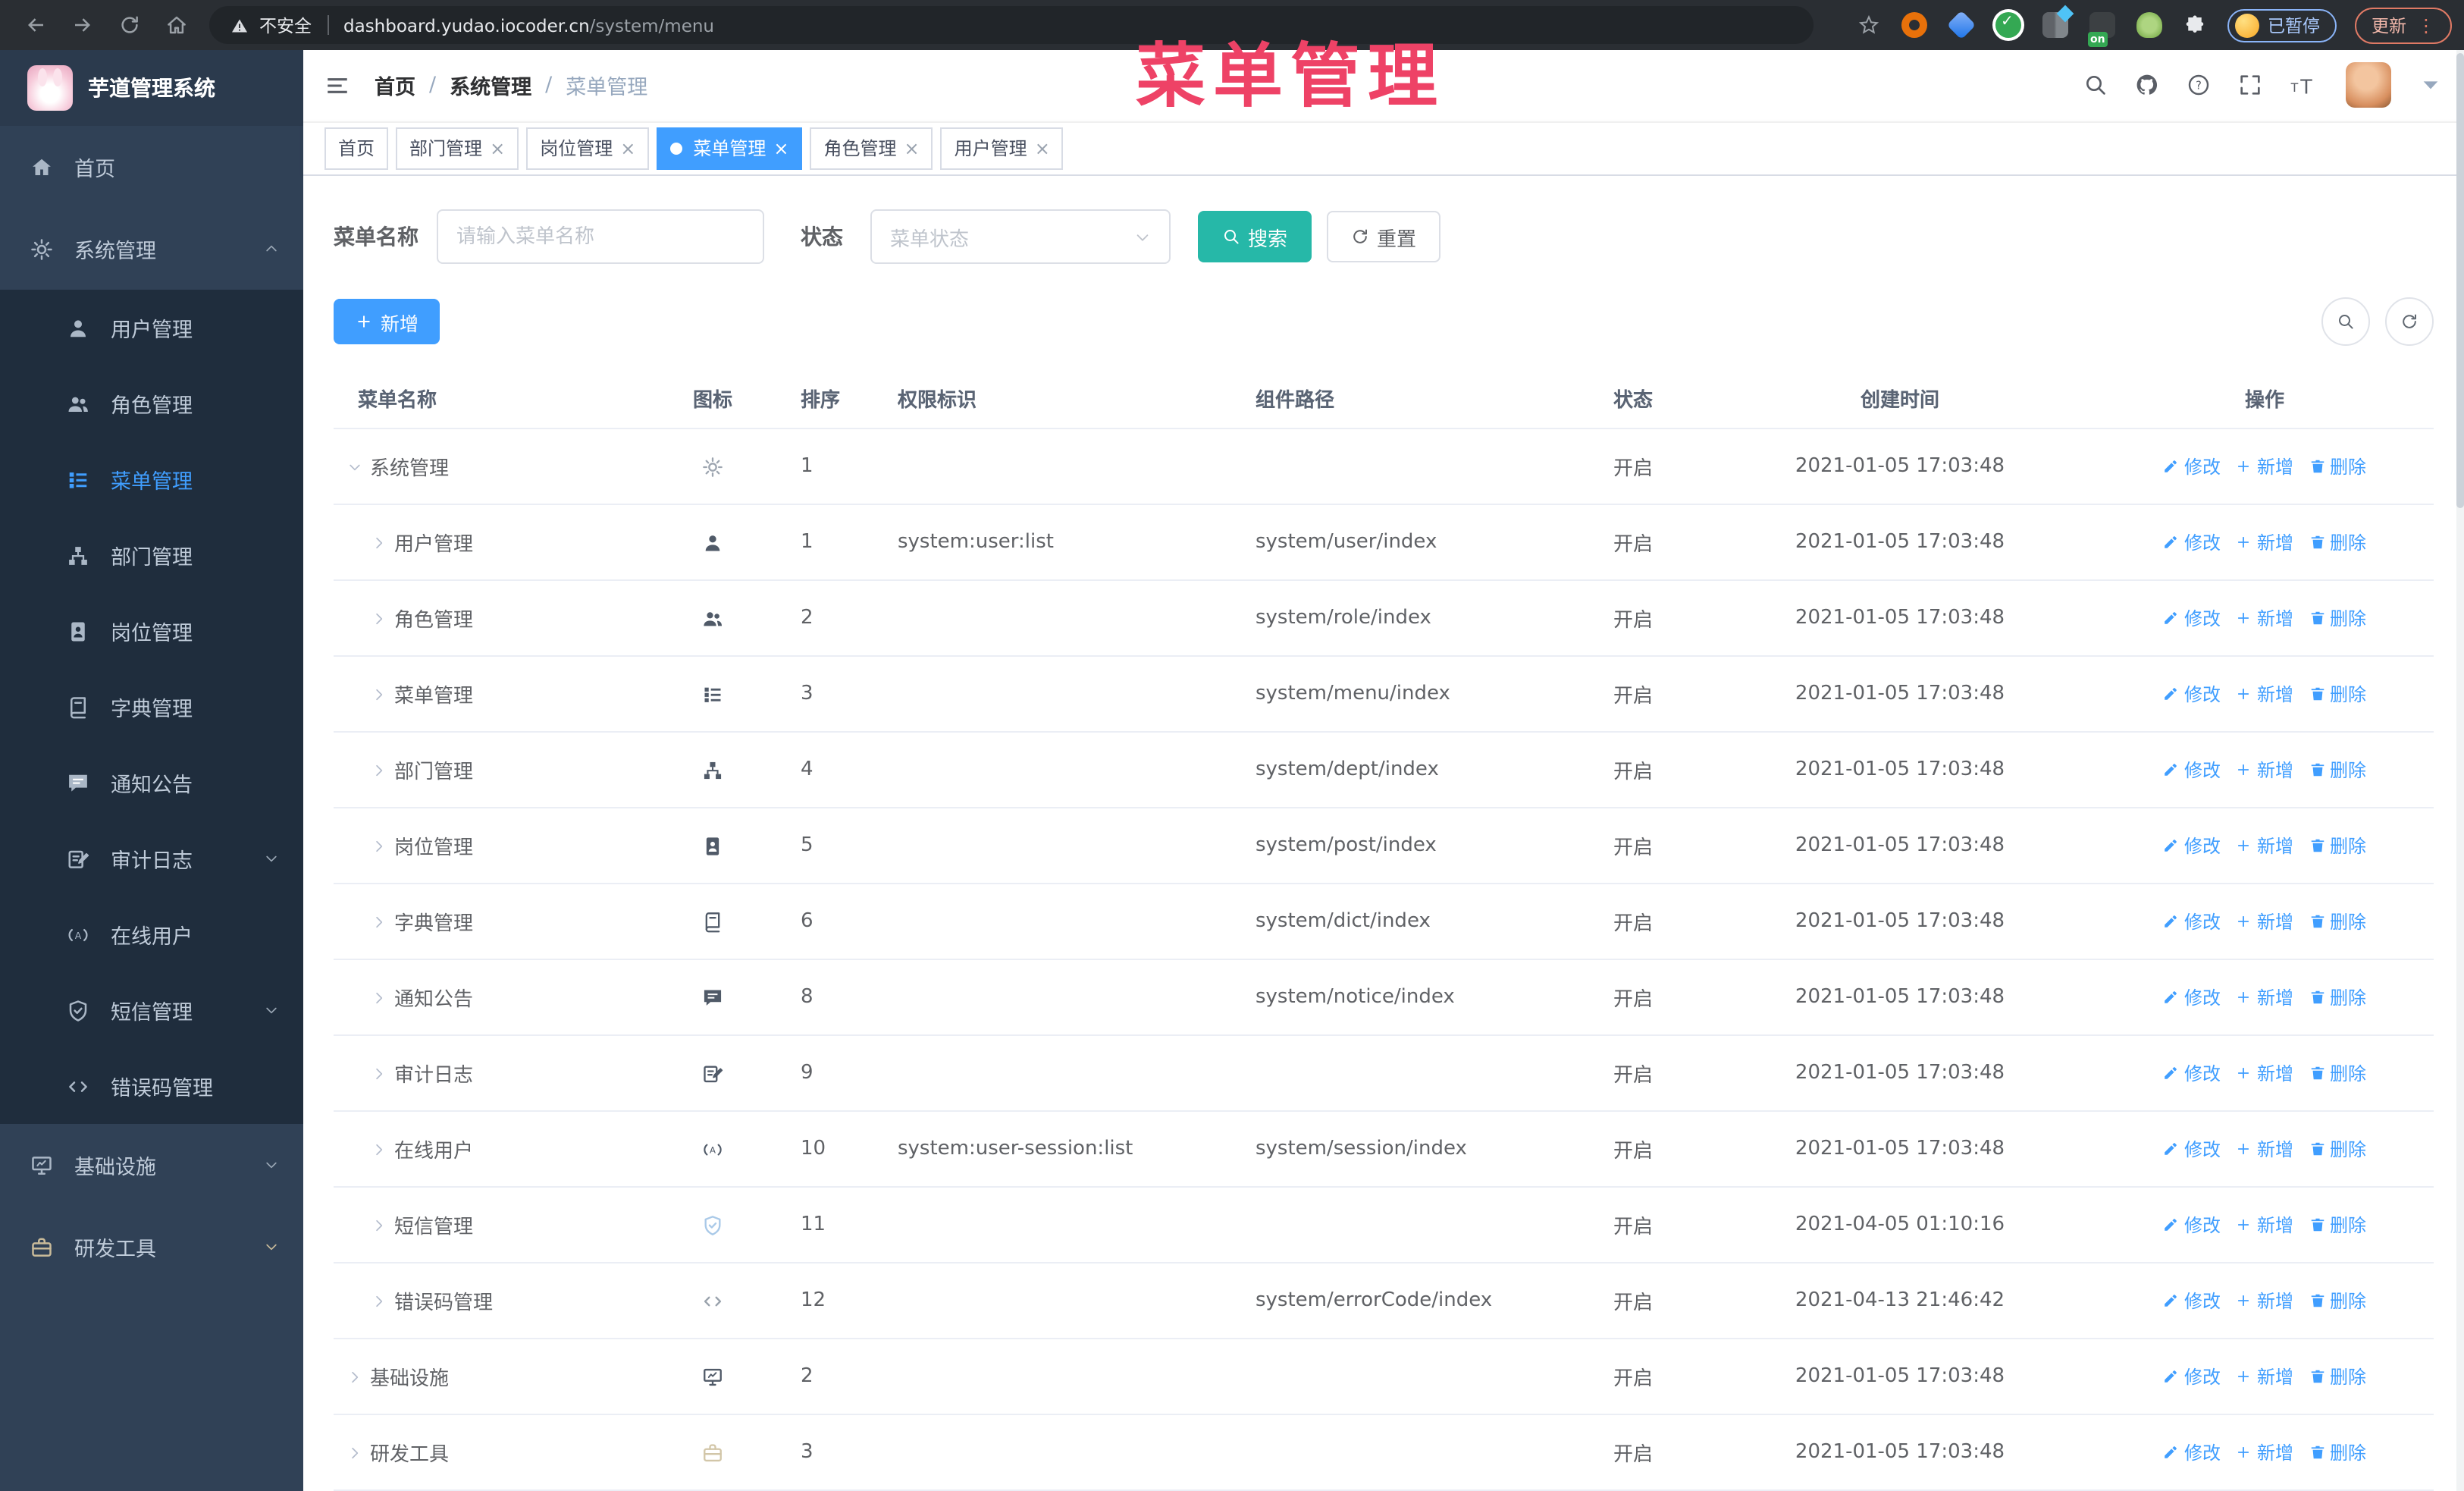 The height and width of the screenshot is (1491, 2464). I want to click on breadcrumb-system: 系统管理, so click(490, 86).